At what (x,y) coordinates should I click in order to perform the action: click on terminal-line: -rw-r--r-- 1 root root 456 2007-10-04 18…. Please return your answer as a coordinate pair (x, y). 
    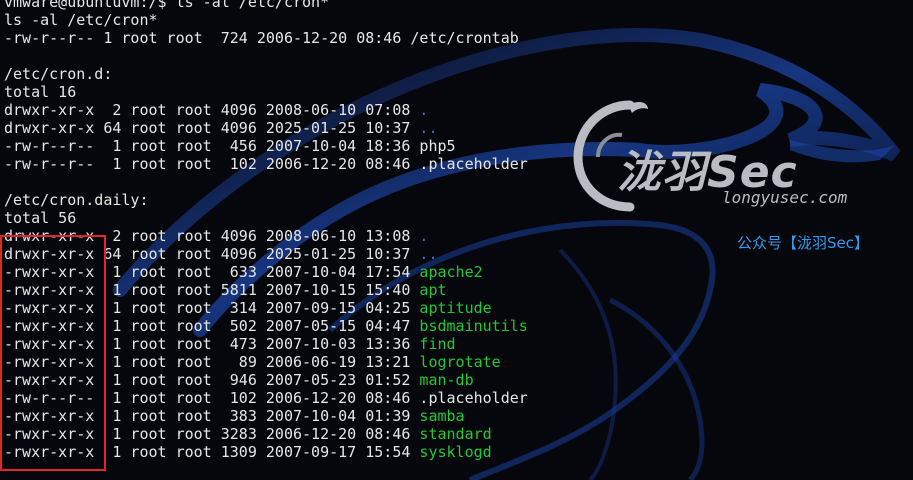
    Looking at the image, I should click on (266, 146).